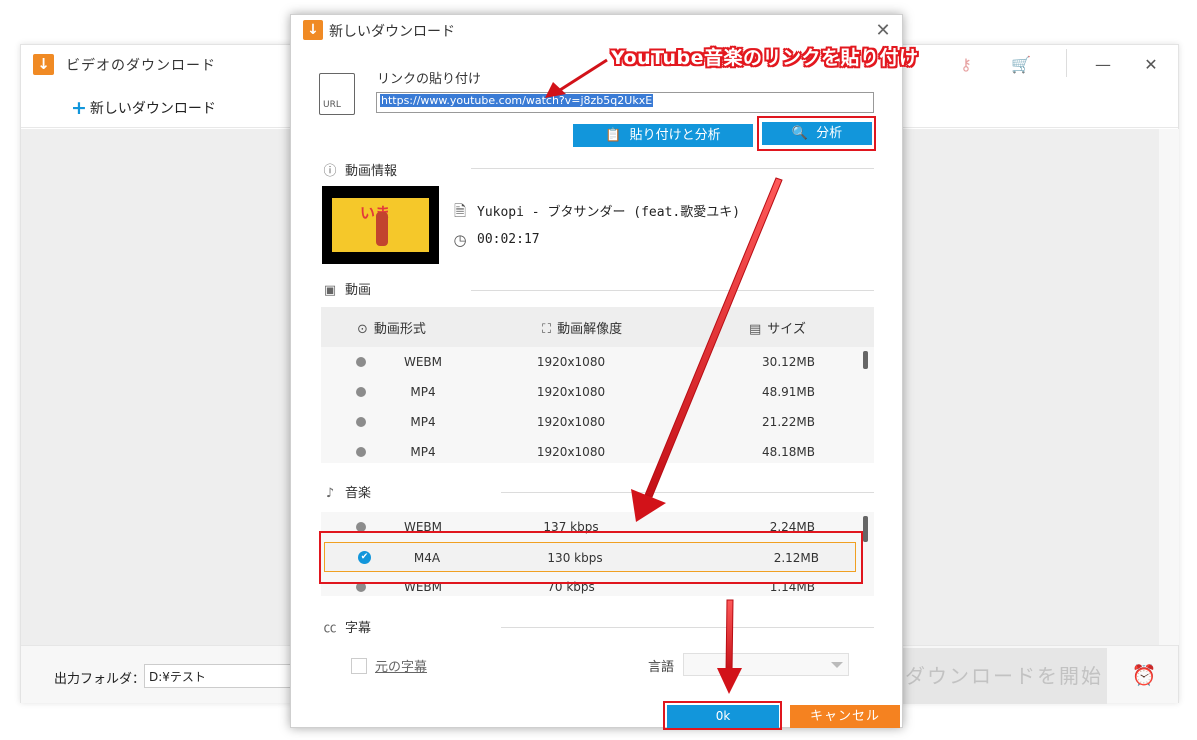  What do you see at coordinates (358, 290) in the screenshot?
I see `video-section-label: 動画` at bounding box center [358, 290].